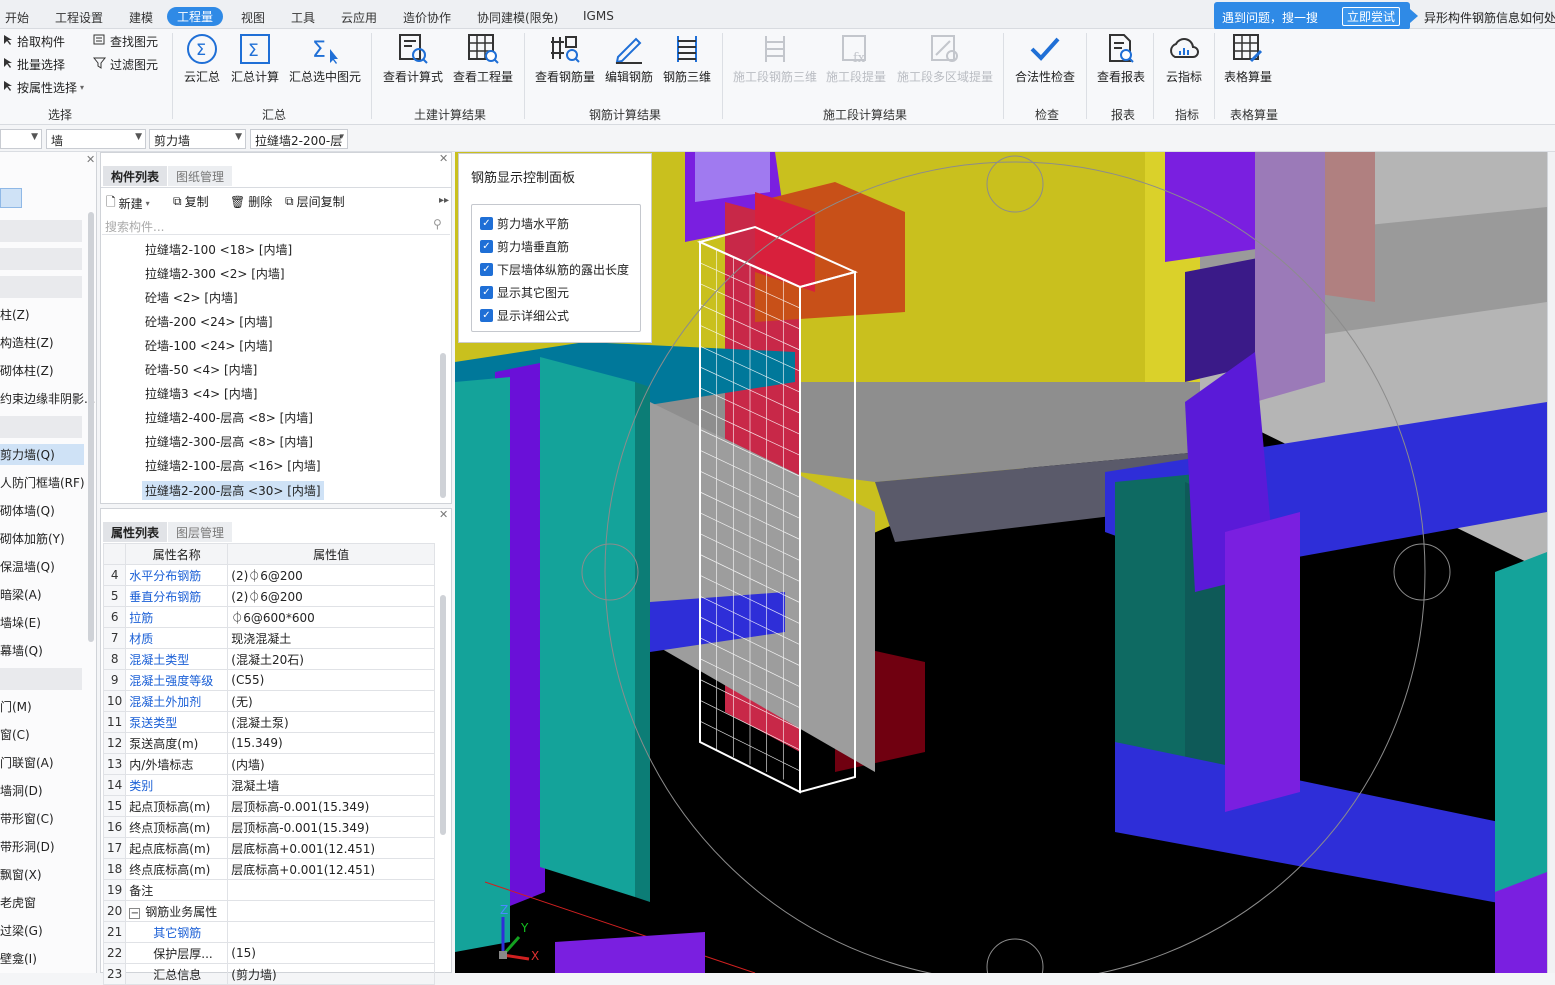  What do you see at coordinates (517, 17) in the screenshot?
I see `menu-collab-modeling: 协同建模(限免)` at bounding box center [517, 17].